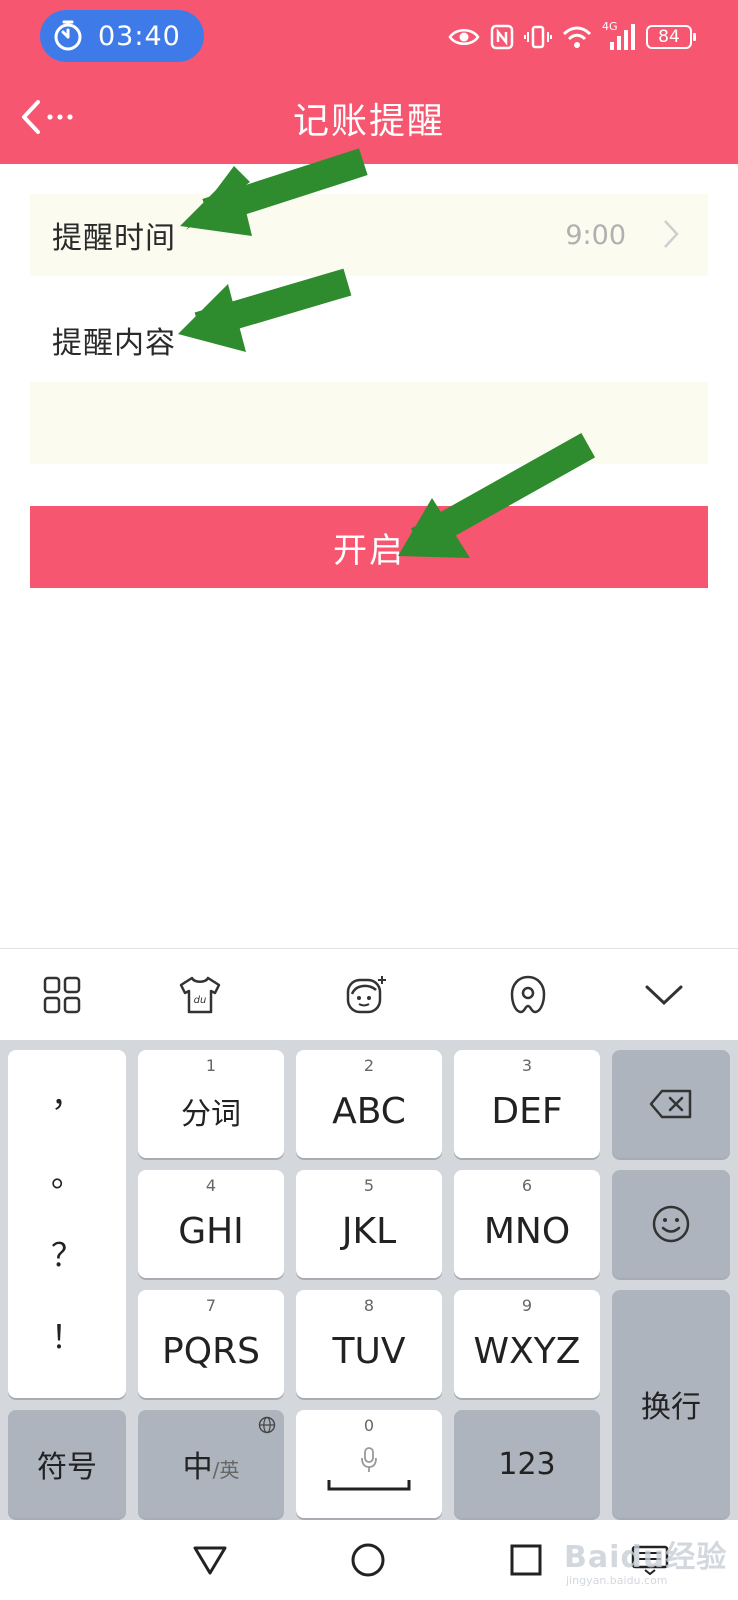 Image resolution: width=738 pixels, height=1600 pixels. What do you see at coordinates (368, 121) in the screenshot?
I see `page-title: 记账提醒` at bounding box center [368, 121].